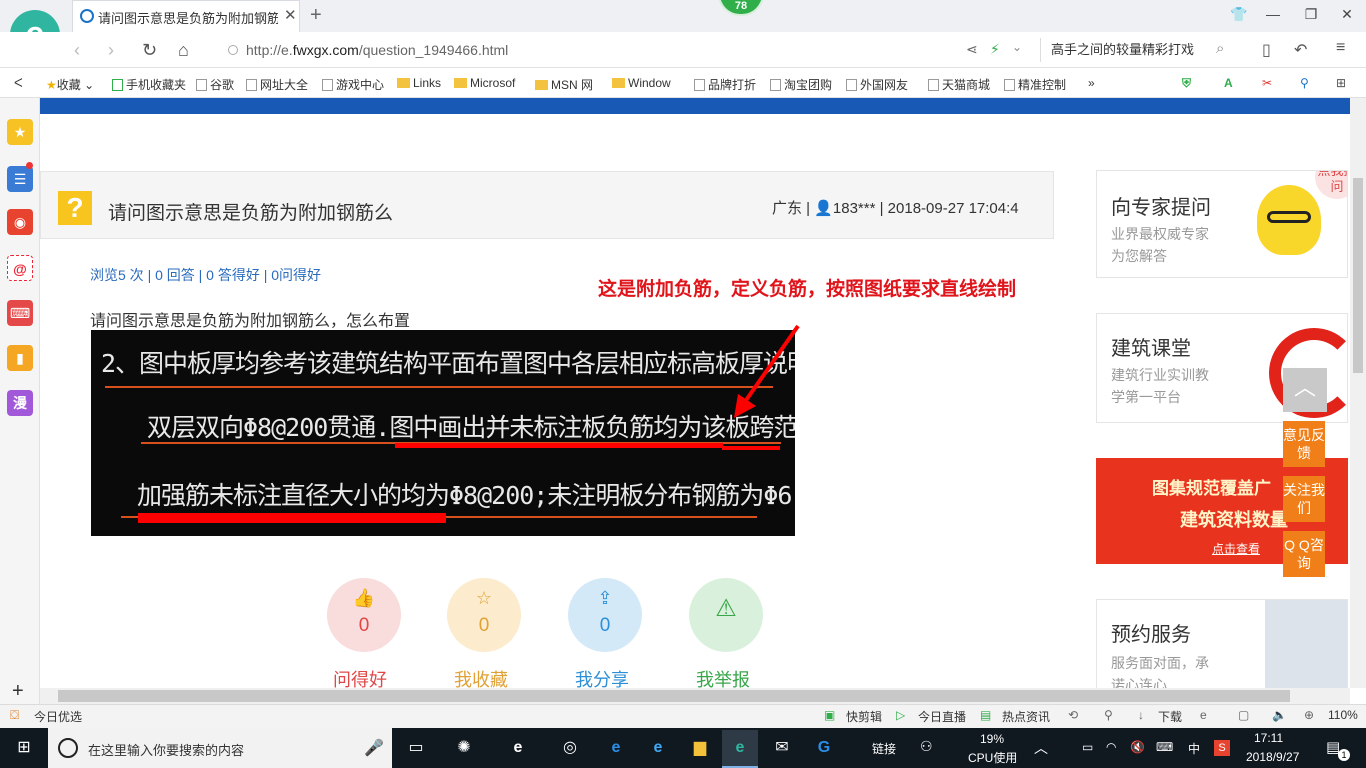  What do you see at coordinates (1111, 747) in the screenshot?
I see `wifi-icon: ◠` at bounding box center [1111, 747].